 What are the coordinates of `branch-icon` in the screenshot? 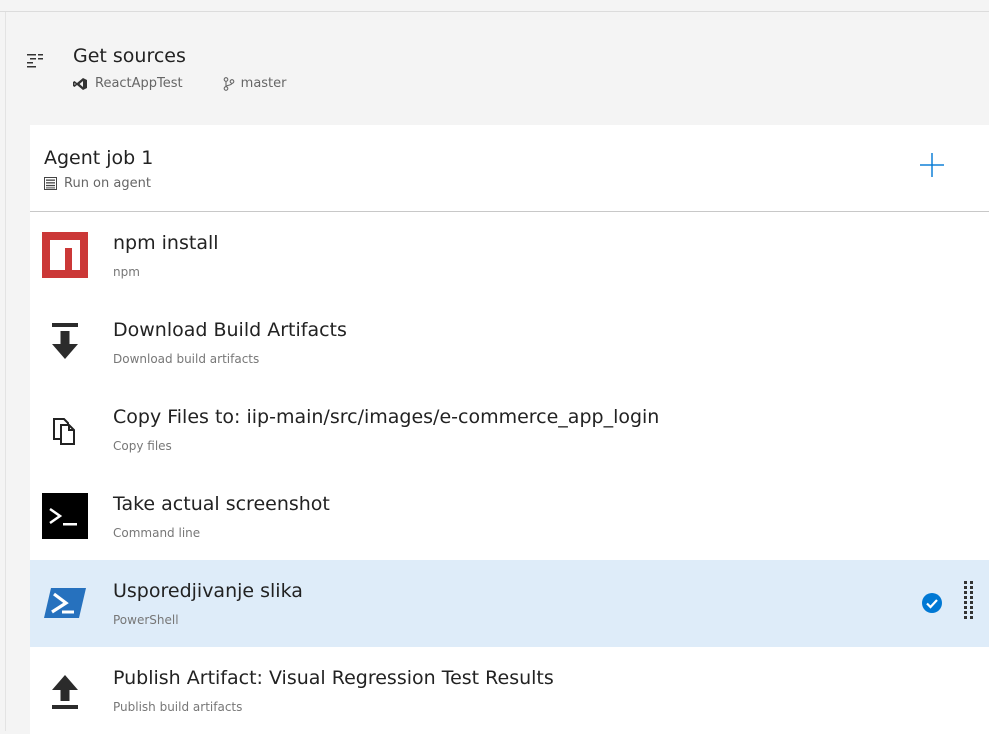 It's located at (229, 83).